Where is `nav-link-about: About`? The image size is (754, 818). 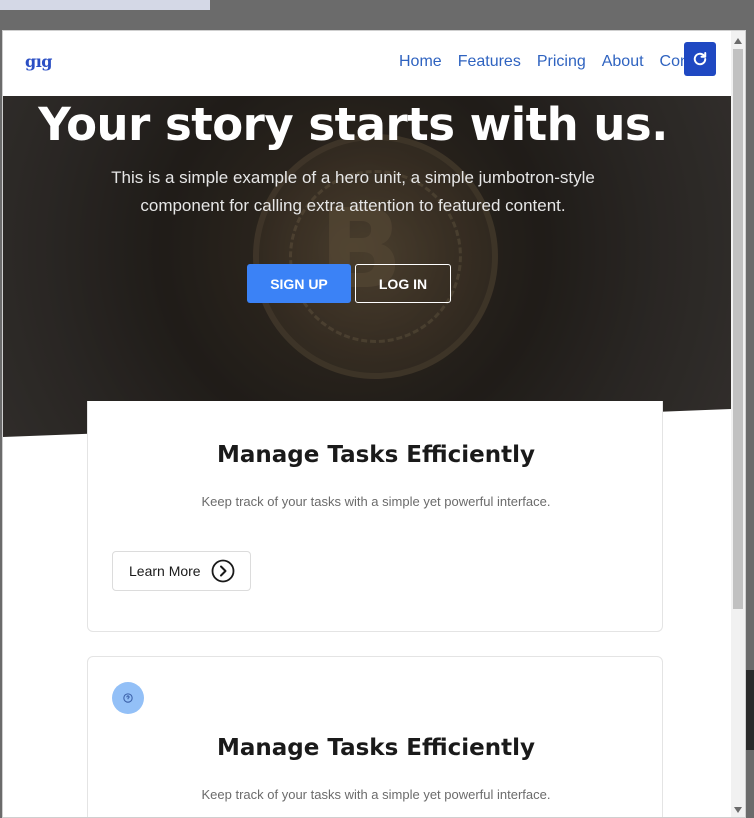 nav-link-about: About is located at coordinates (623, 62).